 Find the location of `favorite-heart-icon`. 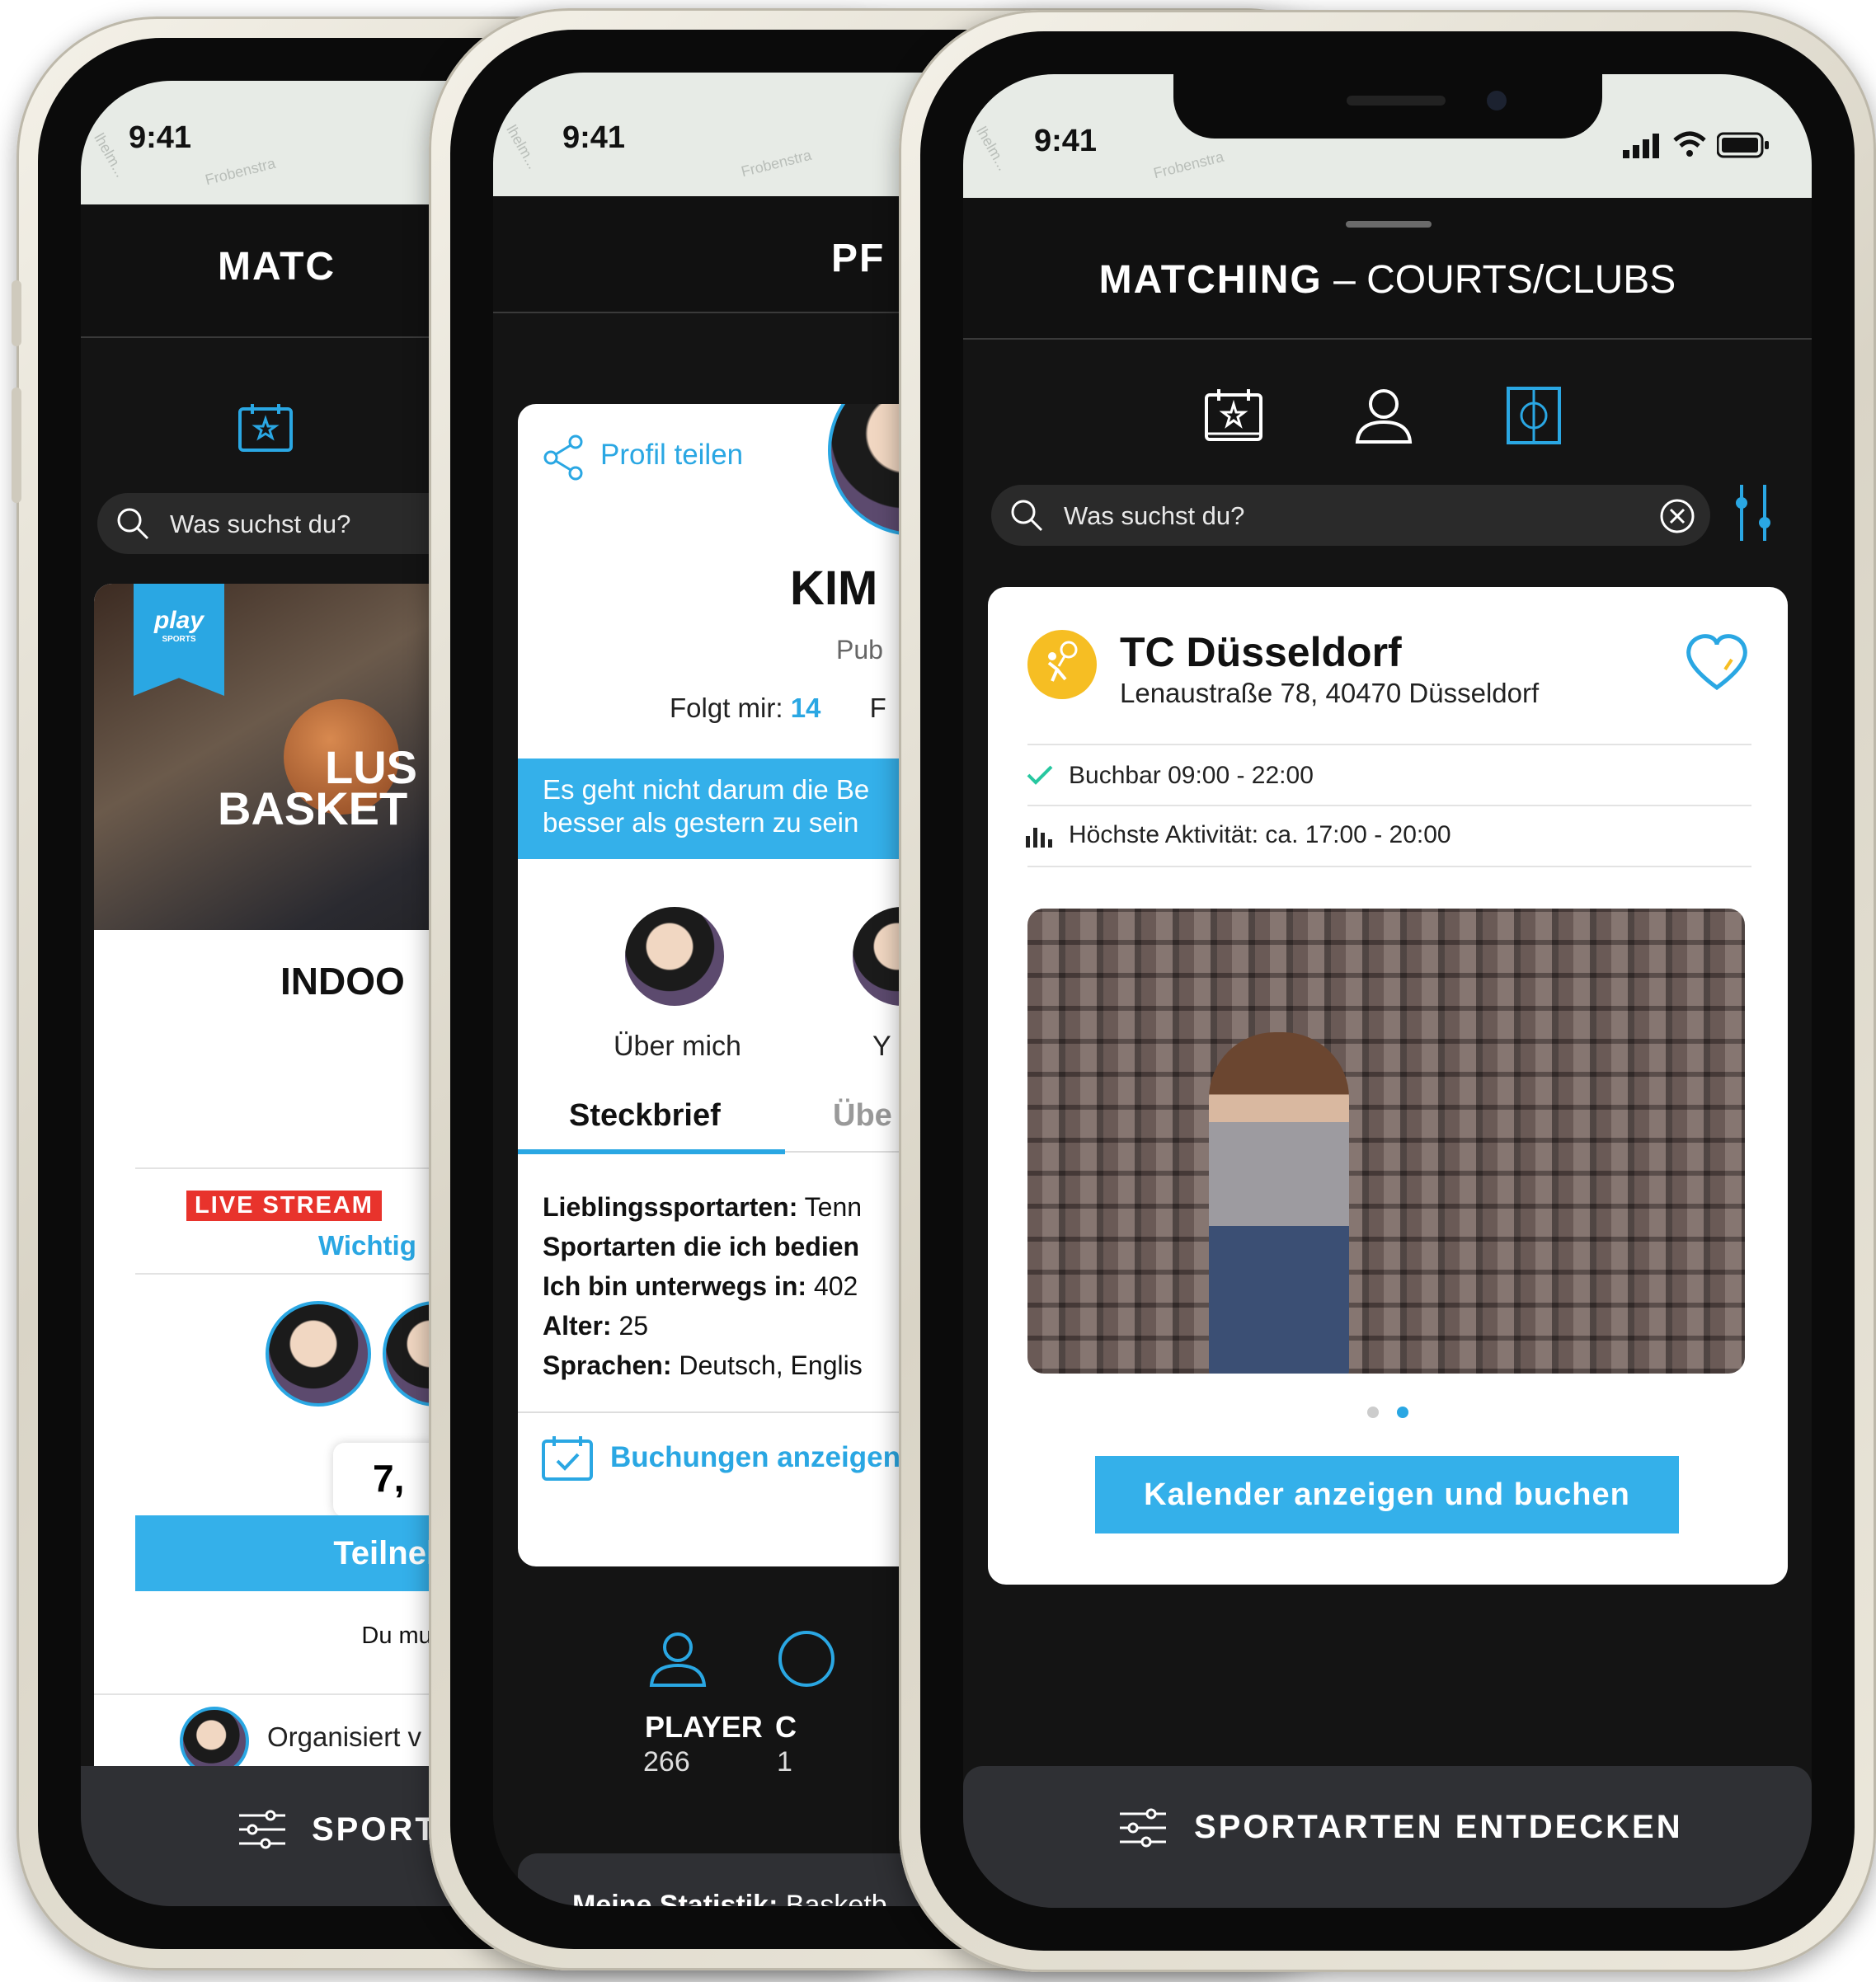

favorite-heart-icon is located at coordinates (1717, 663).